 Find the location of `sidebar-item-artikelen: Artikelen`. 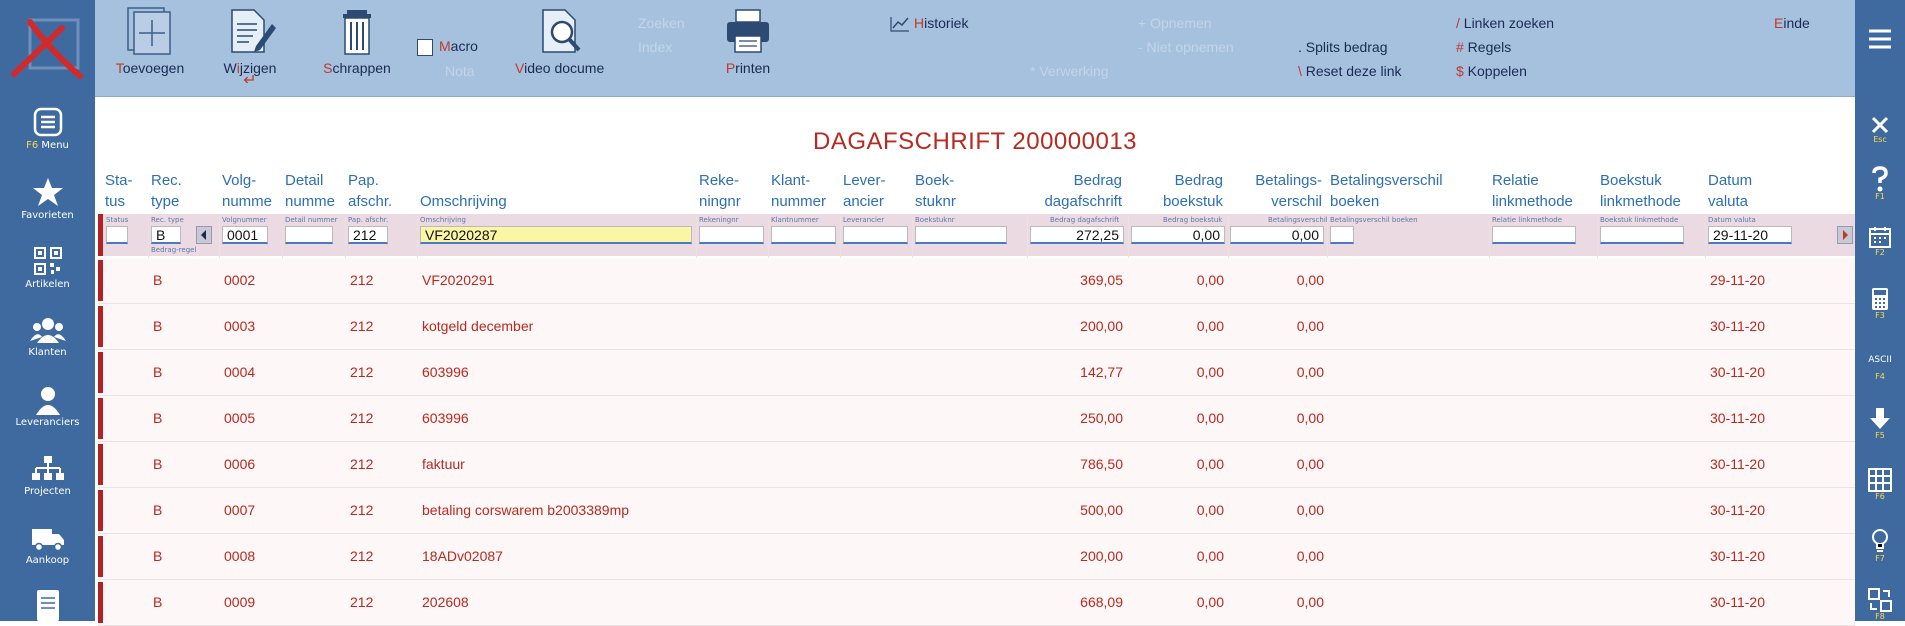

sidebar-item-artikelen: Artikelen is located at coordinates (47, 267).